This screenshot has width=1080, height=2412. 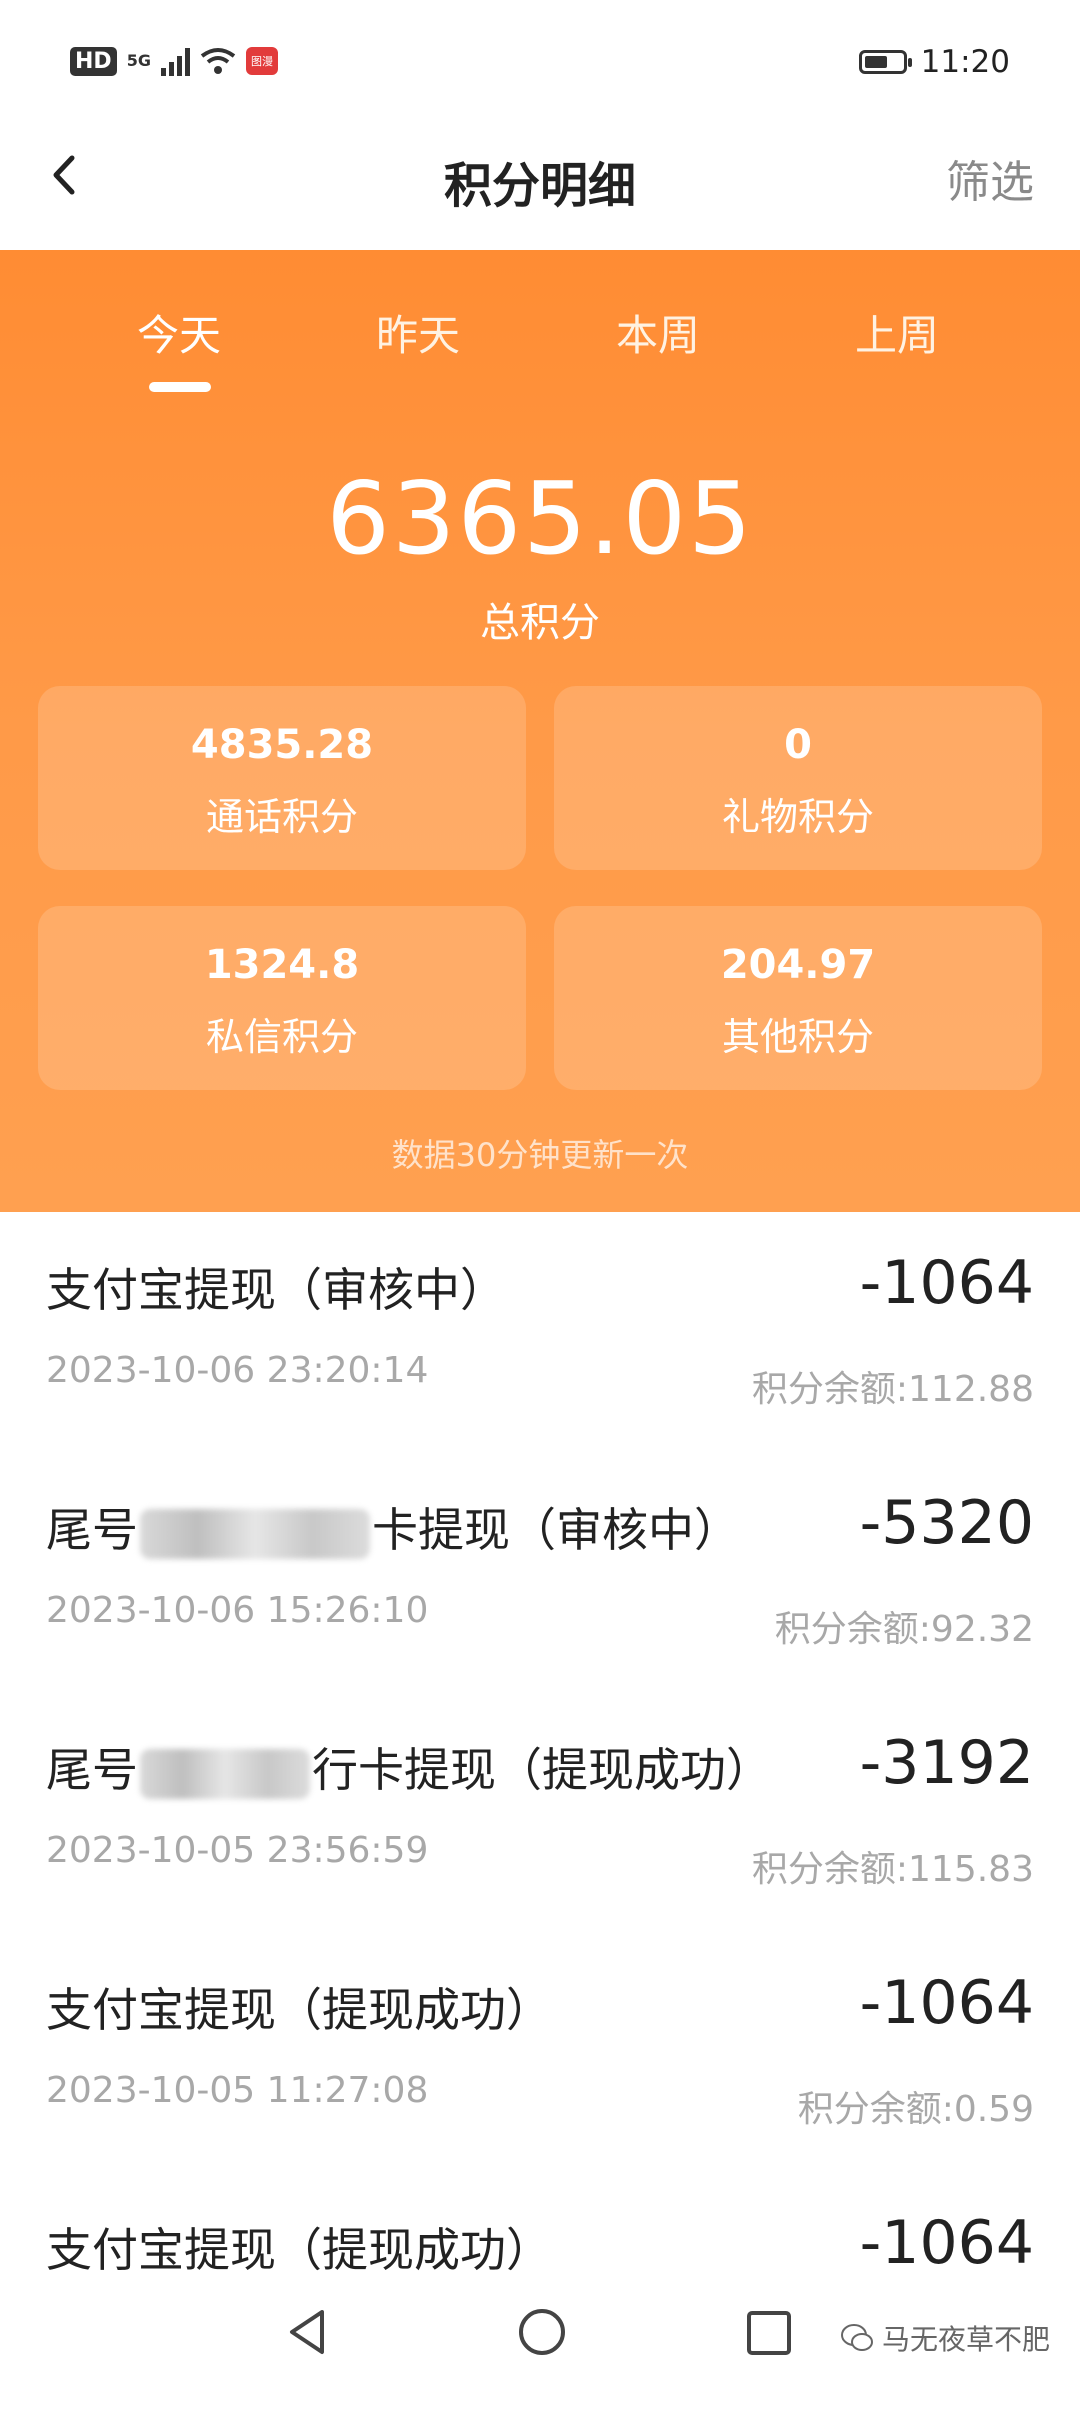 I want to click on hd-badge: HD, so click(x=93, y=61).